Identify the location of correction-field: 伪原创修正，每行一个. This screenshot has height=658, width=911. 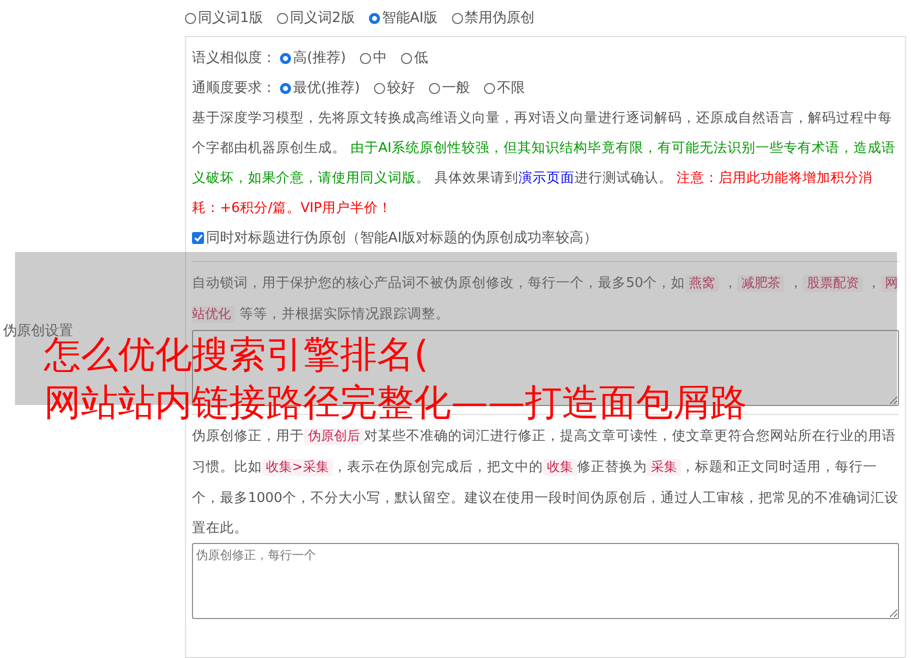
(545, 581).